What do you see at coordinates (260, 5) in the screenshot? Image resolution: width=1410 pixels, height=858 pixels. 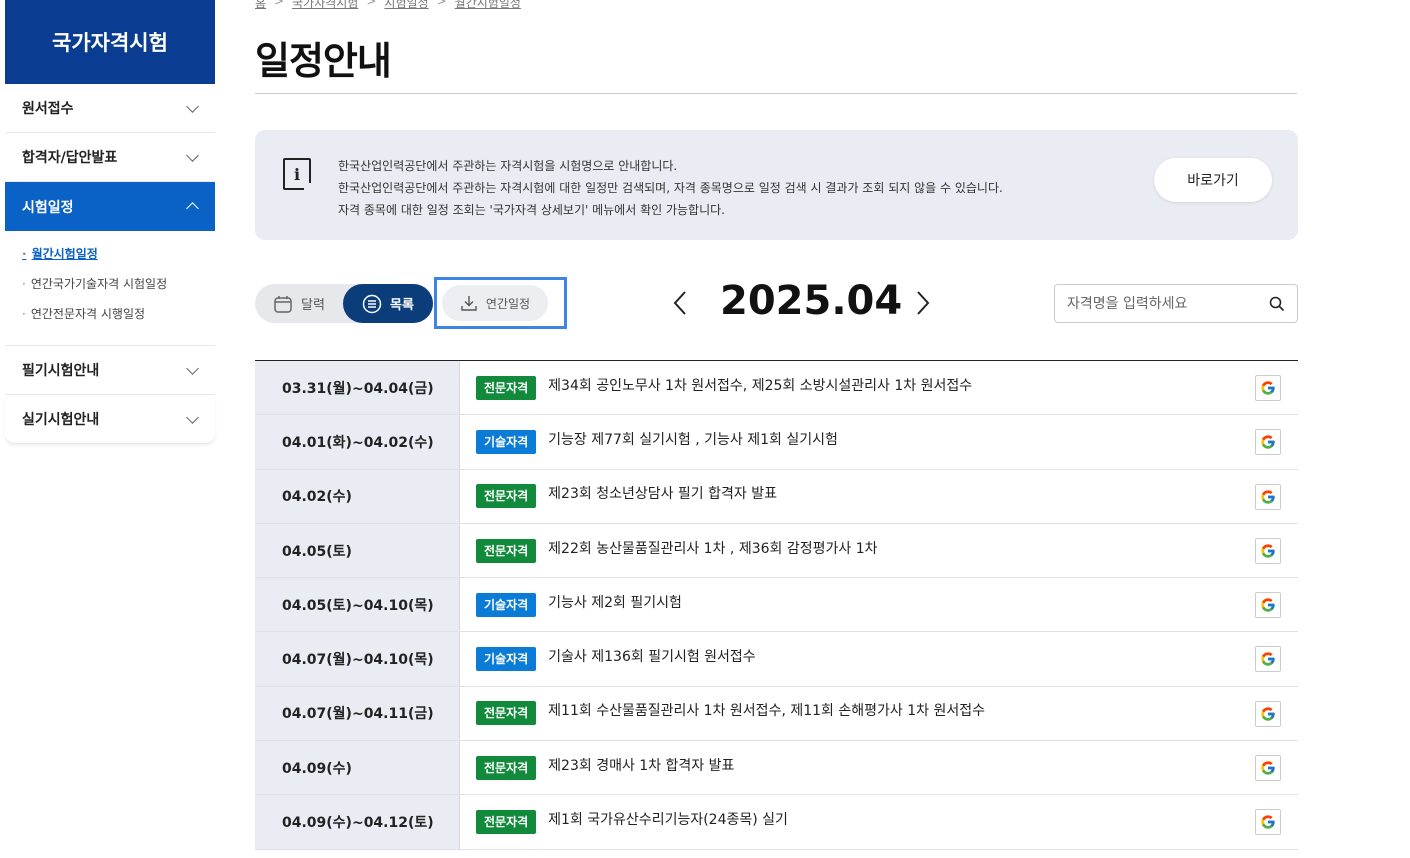 I see `breadcrumb-home: 홈` at bounding box center [260, 5].